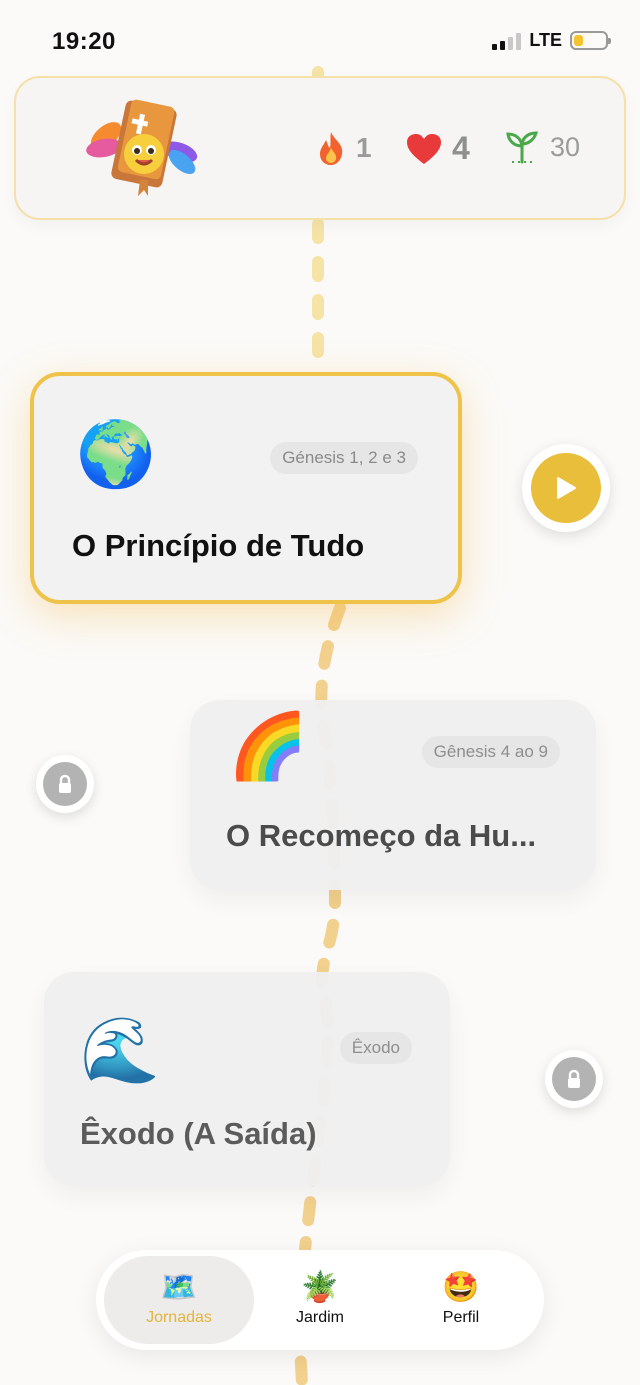 Image resolution: width=640 pixels, height=1385 pixels. What do you see at coordinates (565, 146) in the screenshot?
I see `seeds-count: 30` at bounding box center [565, 146].